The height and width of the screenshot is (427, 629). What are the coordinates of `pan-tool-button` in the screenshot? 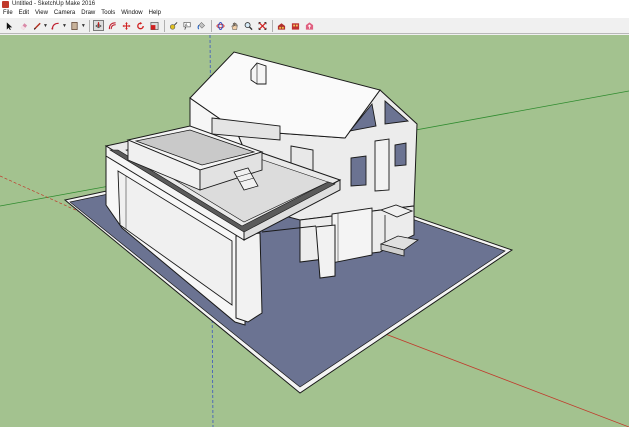 It's located at (234, 25).